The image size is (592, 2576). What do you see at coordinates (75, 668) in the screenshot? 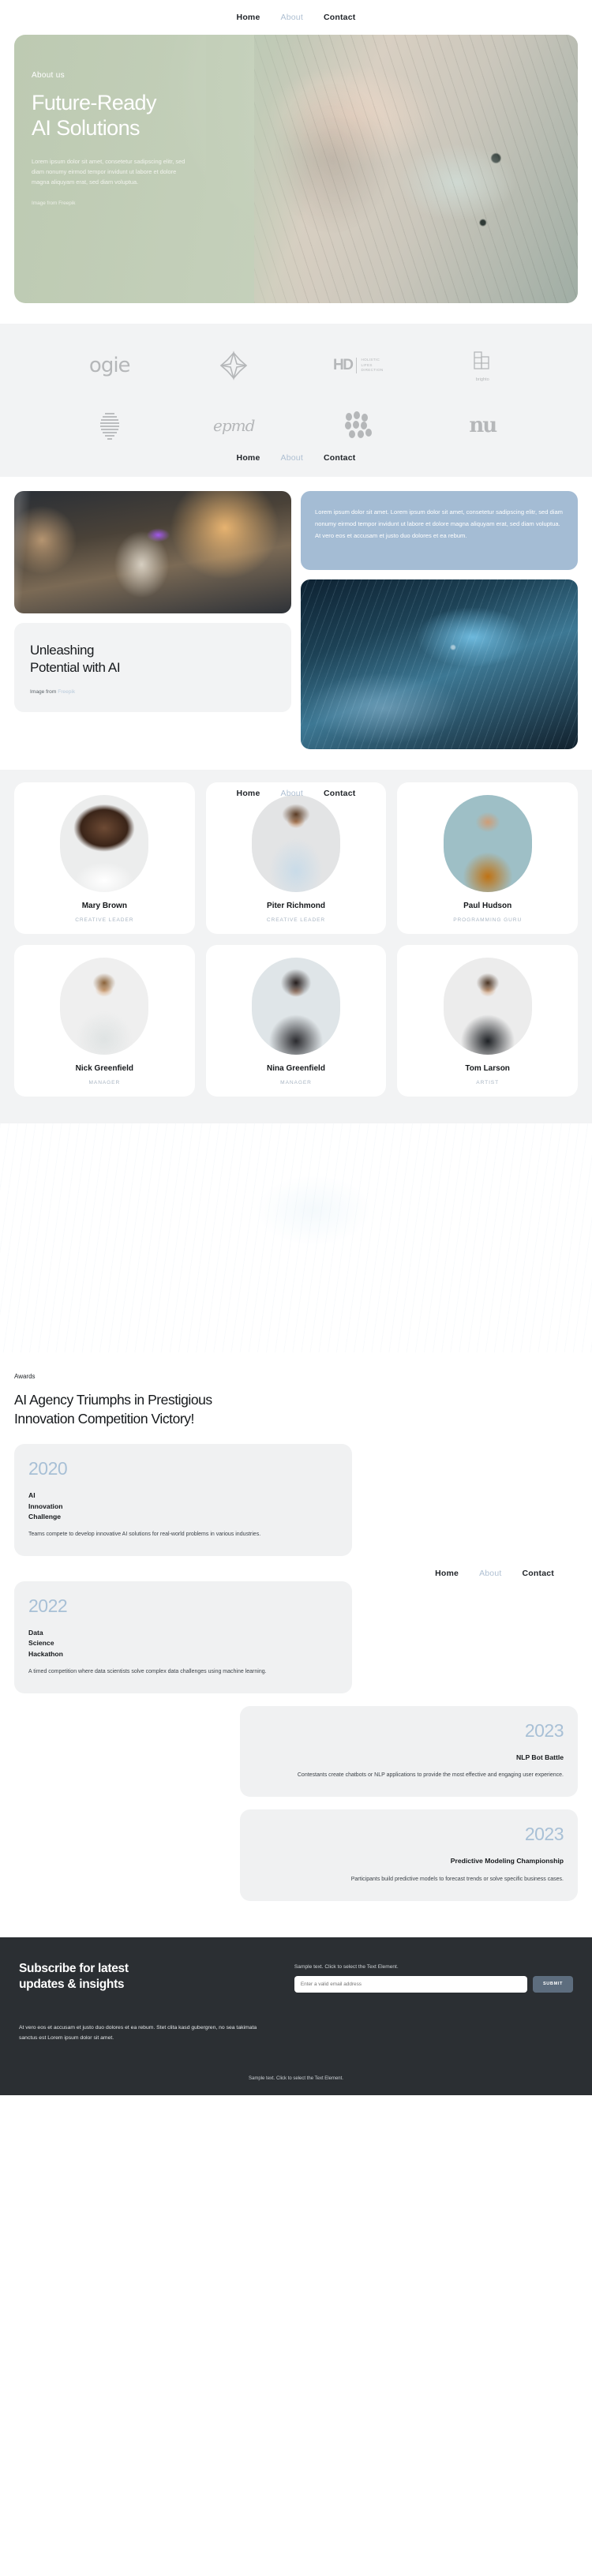
I see `showcase-heading-line-2: Potential with AI` at bounding box center [75, 668].